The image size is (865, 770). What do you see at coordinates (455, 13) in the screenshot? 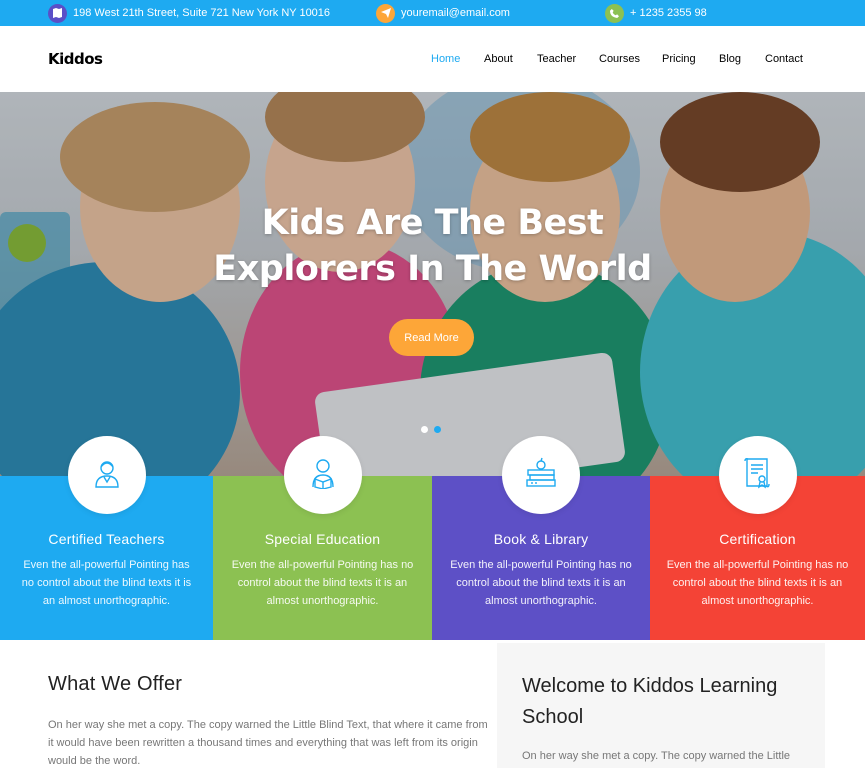
I see `email-text: youremail@email.com` at bounding box center [455, 13].